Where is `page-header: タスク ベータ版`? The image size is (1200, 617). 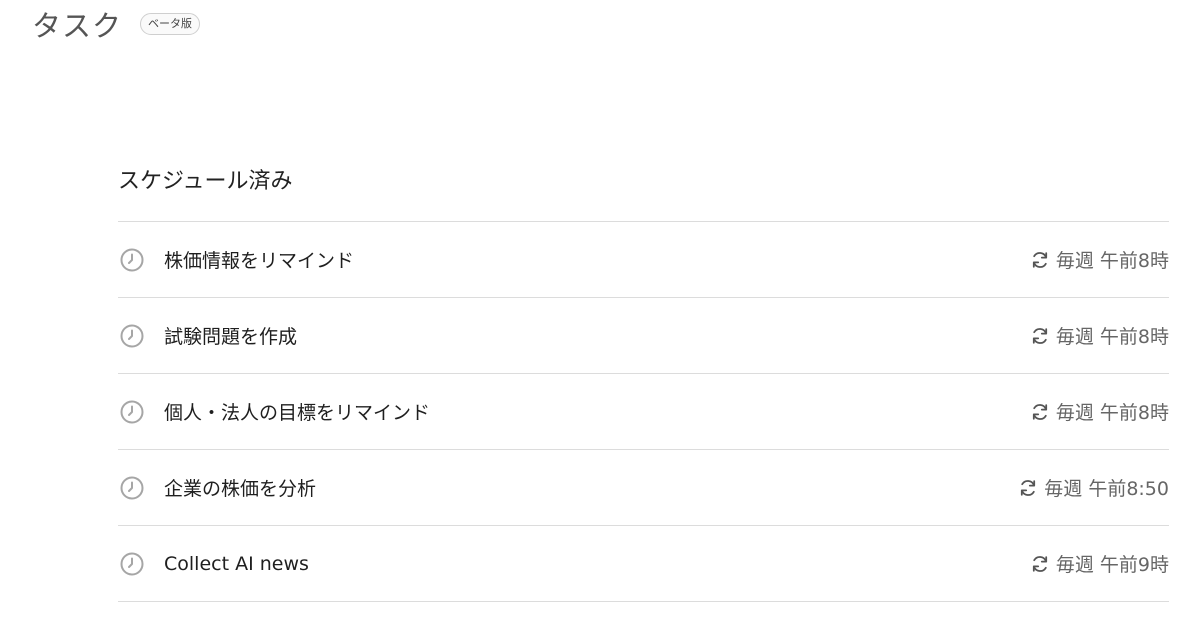
page-header: タスク ベータ版 is located at coordinates (116, 24).